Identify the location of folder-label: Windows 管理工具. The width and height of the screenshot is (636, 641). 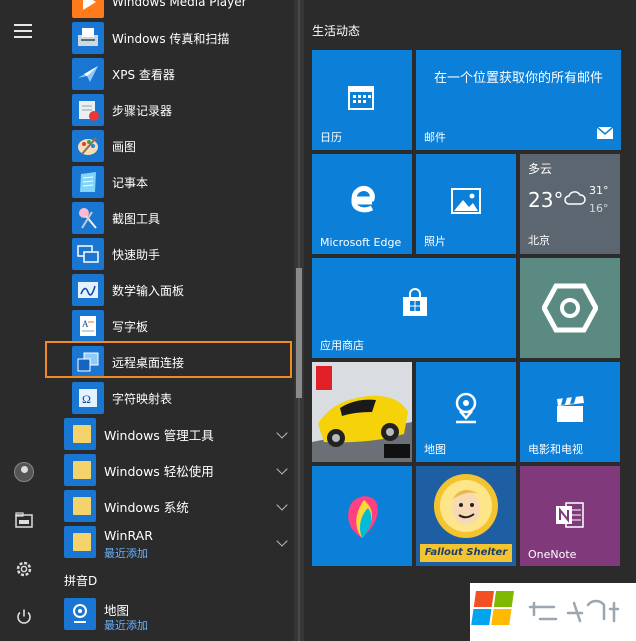
(159, 435).